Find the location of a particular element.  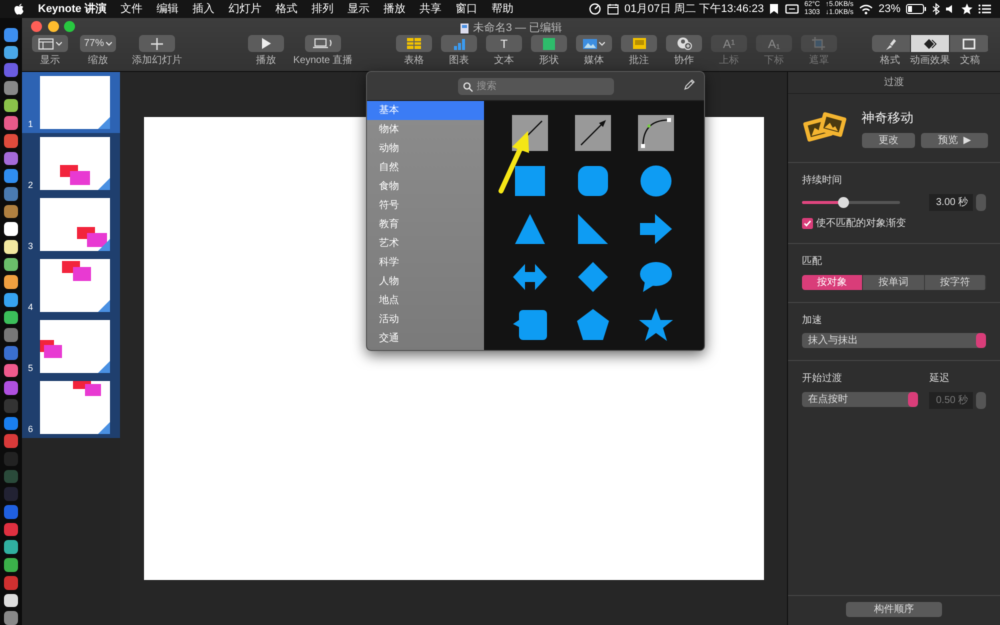

slide-number: 6 is located at coordinates (31, 429).